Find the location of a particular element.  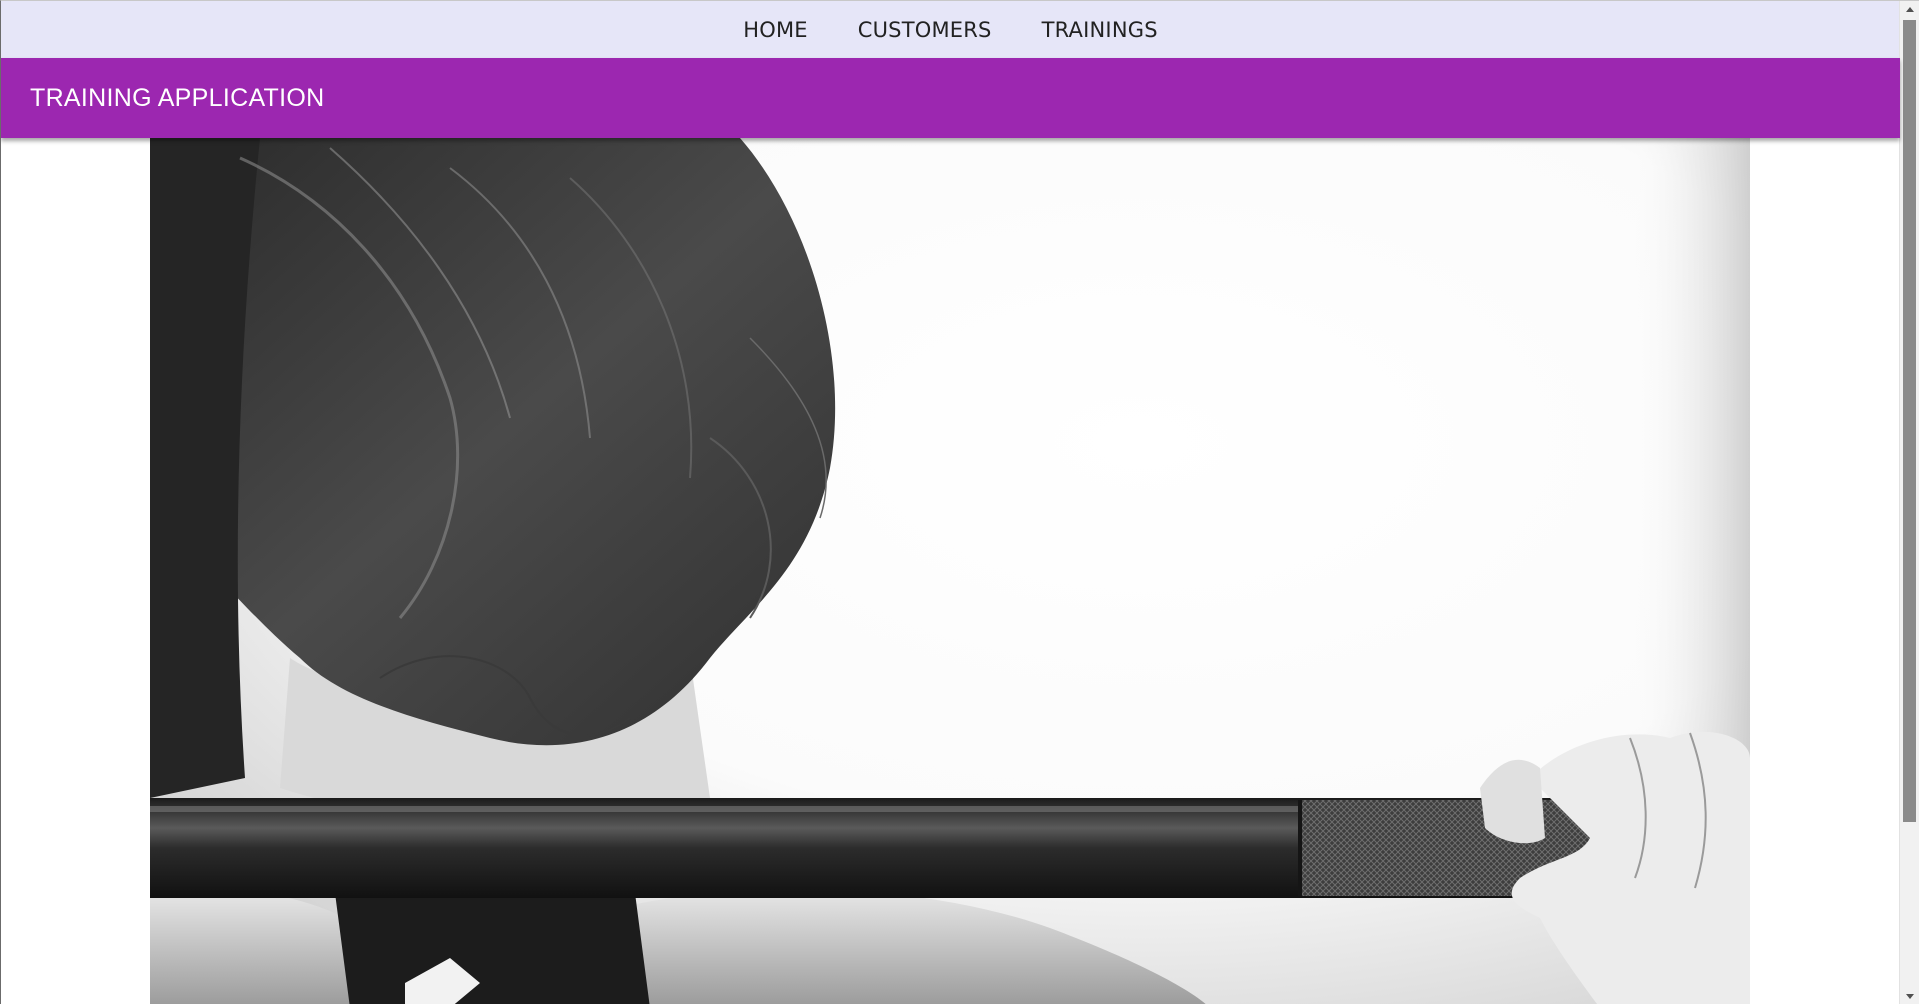

vertical-scrollbar is located at coordinates (1909, 502).